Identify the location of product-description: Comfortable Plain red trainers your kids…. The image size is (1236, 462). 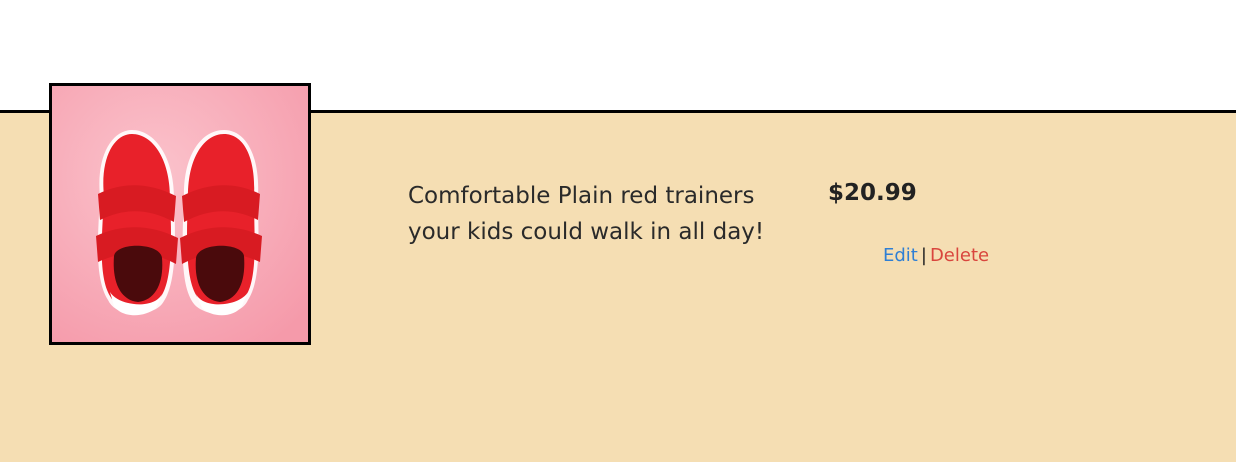
(586, 214).